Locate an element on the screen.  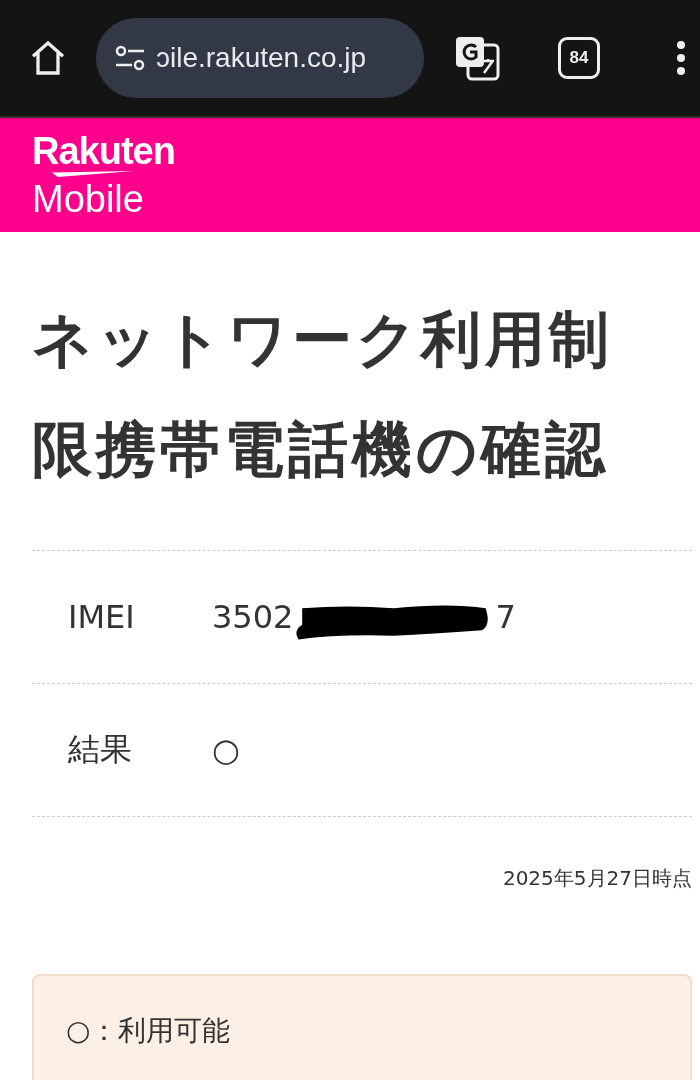
site-settings-icon is located at coordinates (130, 58).